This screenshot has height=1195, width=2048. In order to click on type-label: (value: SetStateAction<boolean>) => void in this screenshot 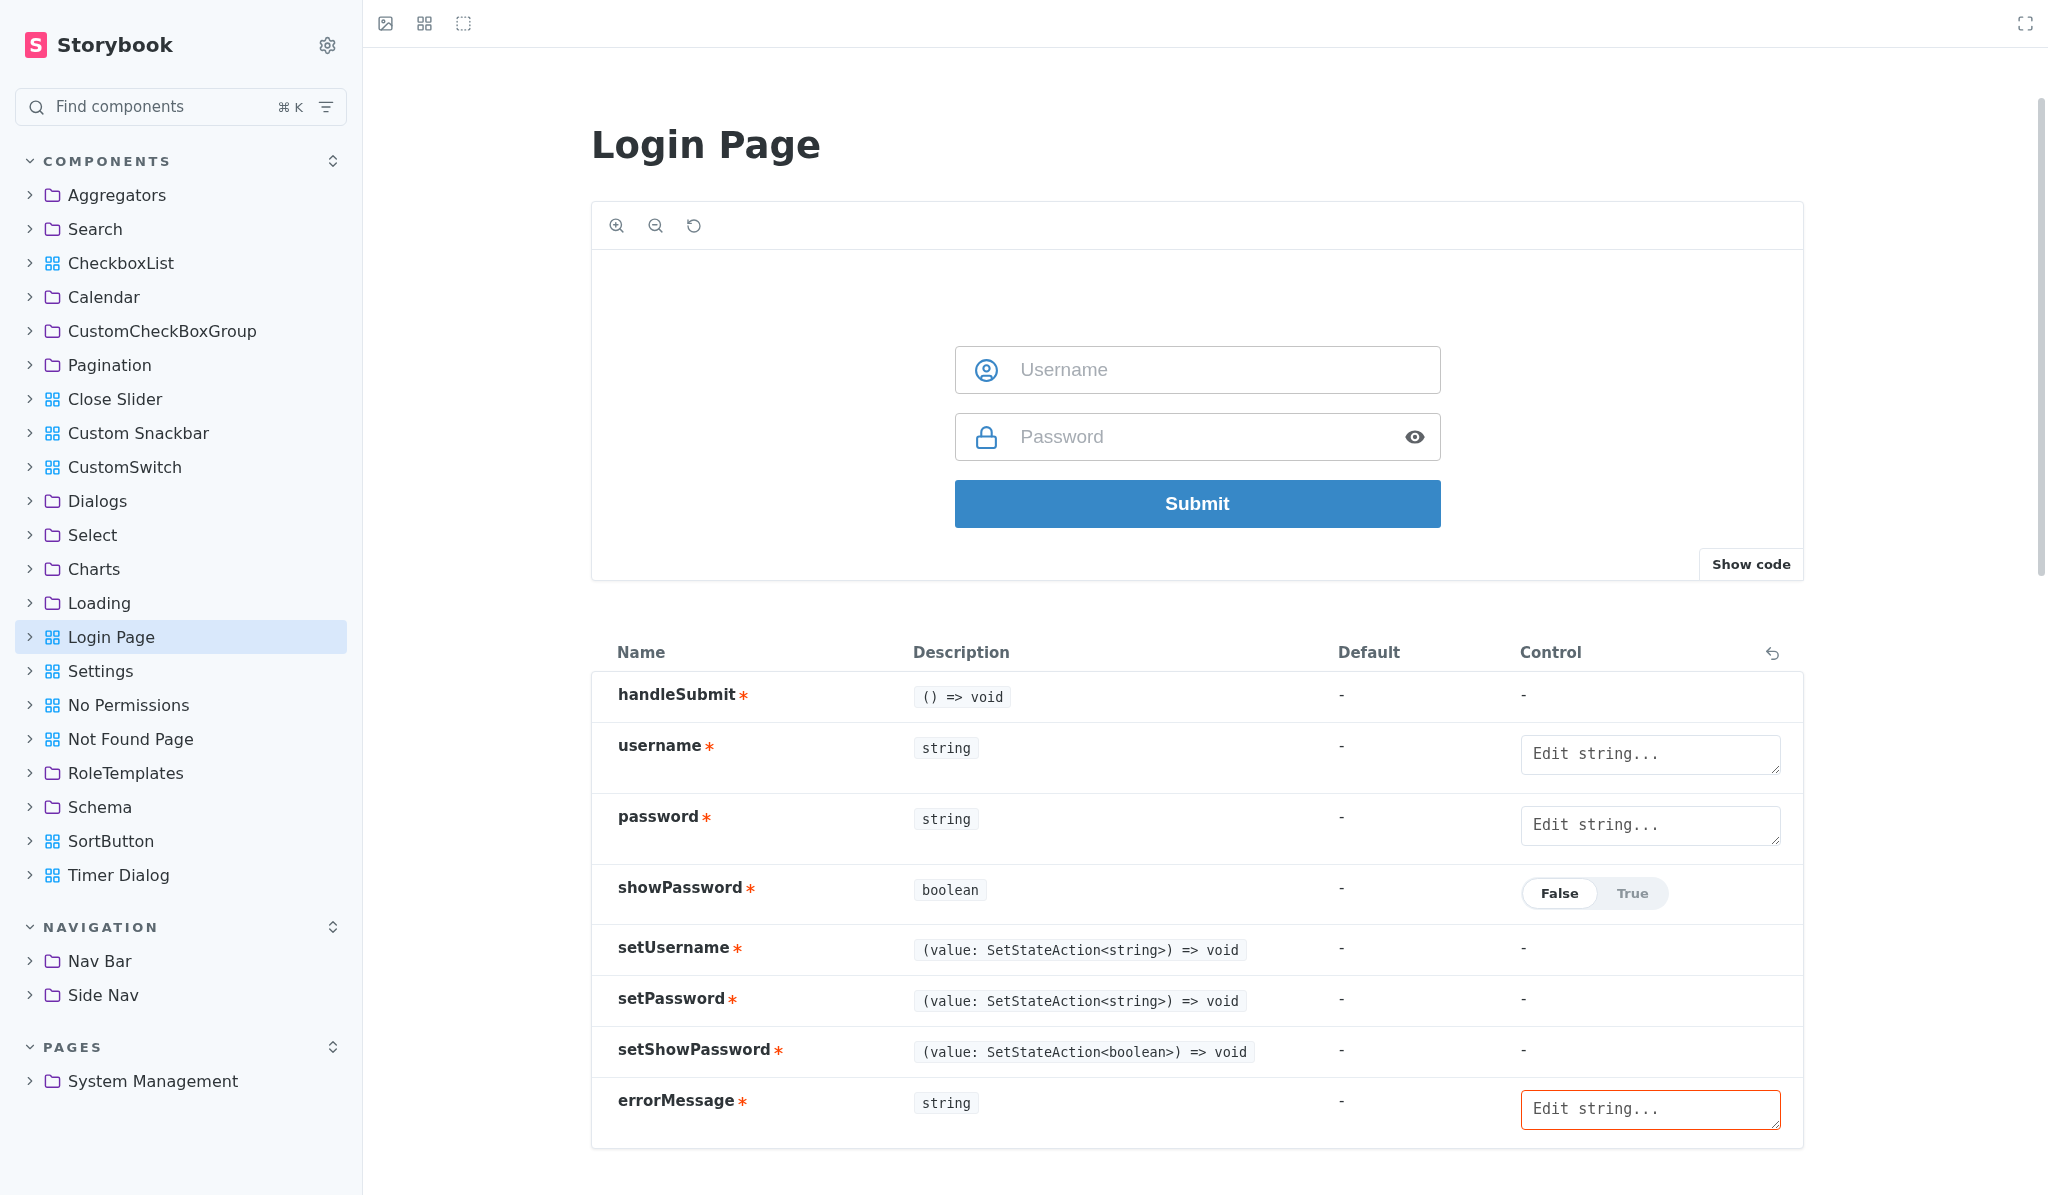, I will do `click(1085, 1052)`.